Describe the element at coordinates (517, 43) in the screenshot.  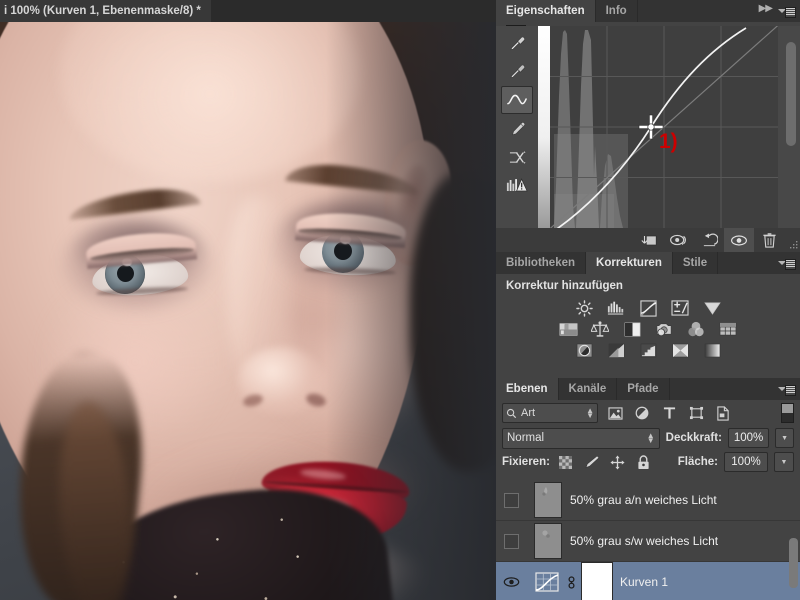
I see `black-point-eyedropper-icon` at that location.